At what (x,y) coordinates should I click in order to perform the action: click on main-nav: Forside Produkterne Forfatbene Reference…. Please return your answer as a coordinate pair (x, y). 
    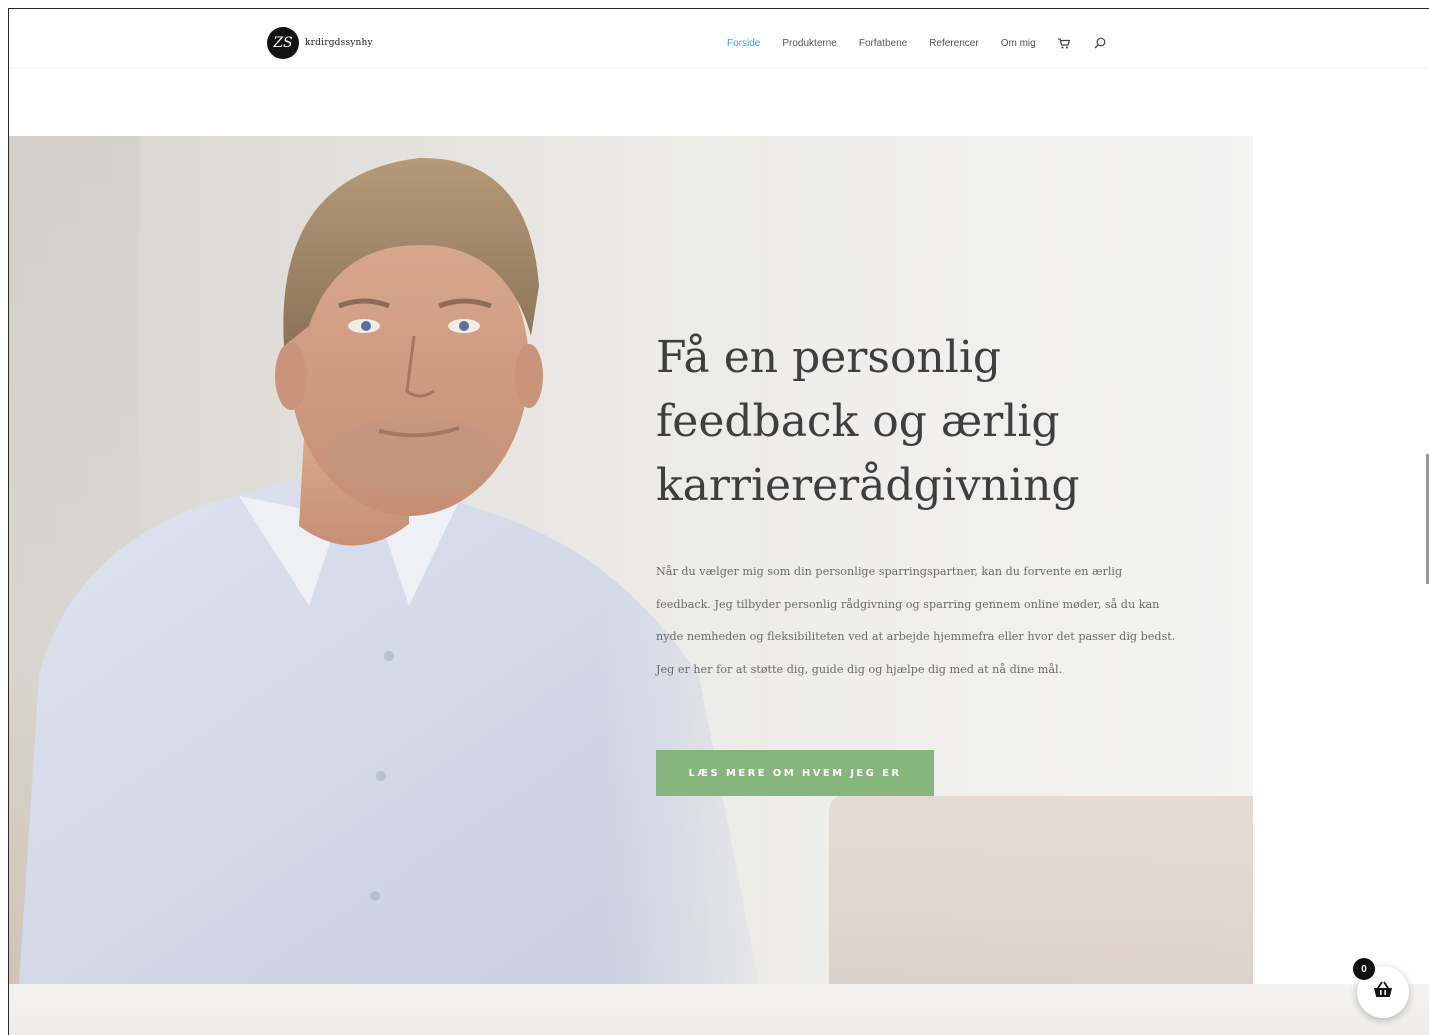
    Looking at the image, I should click on (928, 43).